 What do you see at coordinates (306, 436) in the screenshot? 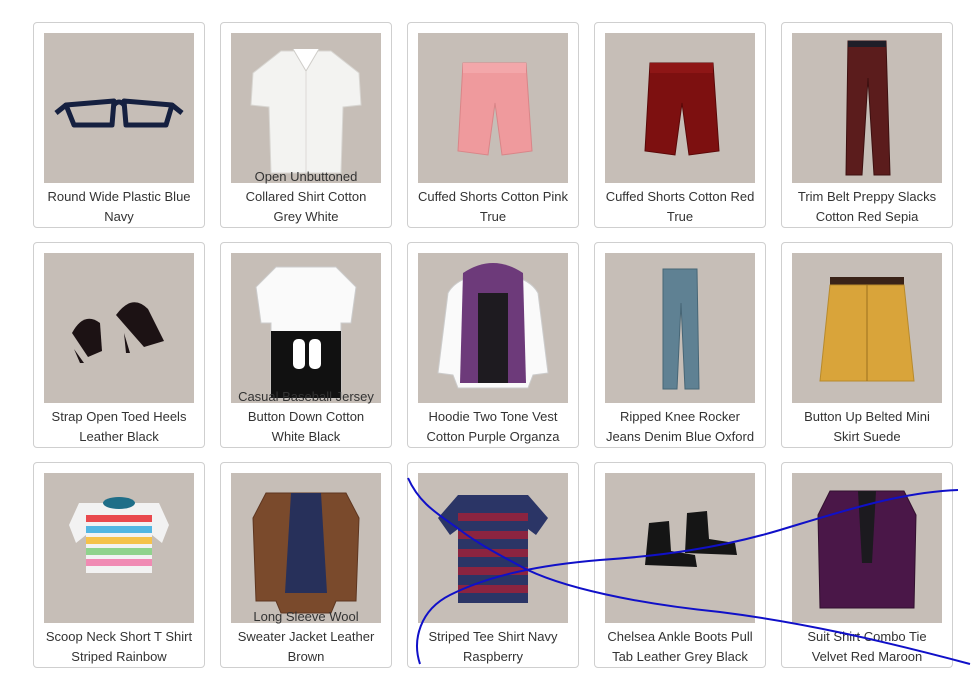
I see `caption-line: White Black` at bounding box center [306, 436].